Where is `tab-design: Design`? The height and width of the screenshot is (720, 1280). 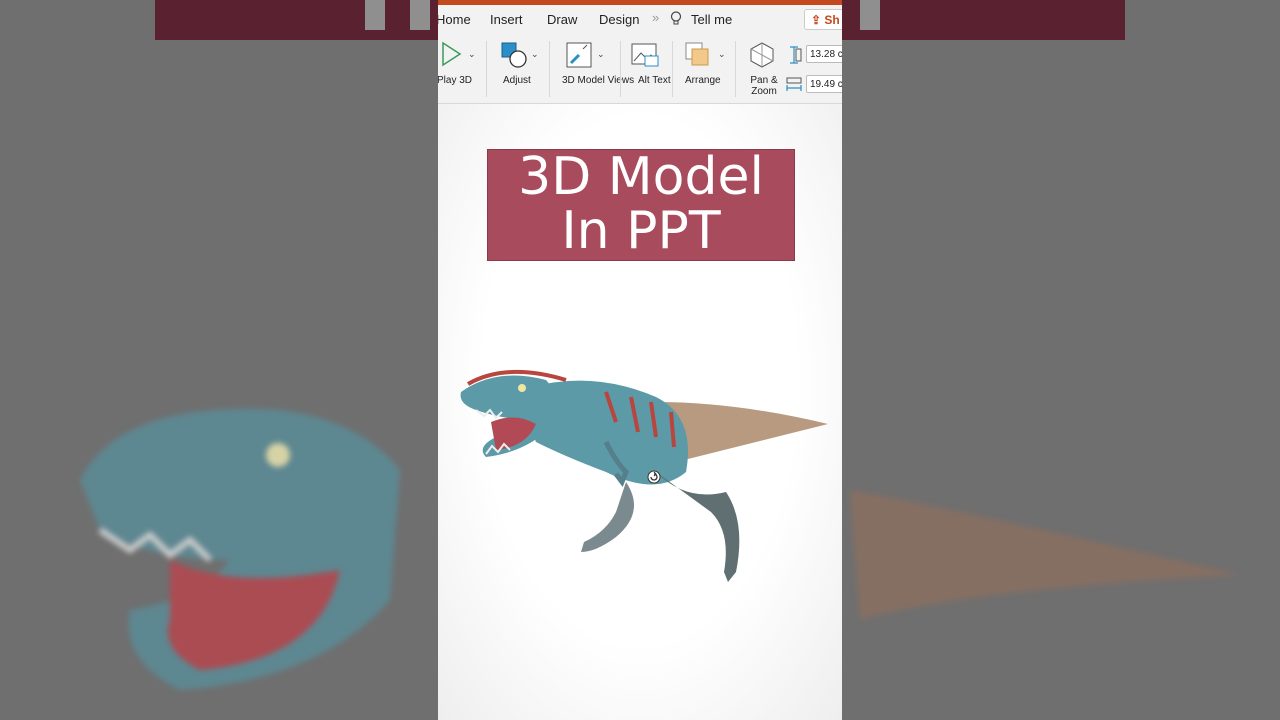
tab-design: Design is located at coordinates (619, 19).